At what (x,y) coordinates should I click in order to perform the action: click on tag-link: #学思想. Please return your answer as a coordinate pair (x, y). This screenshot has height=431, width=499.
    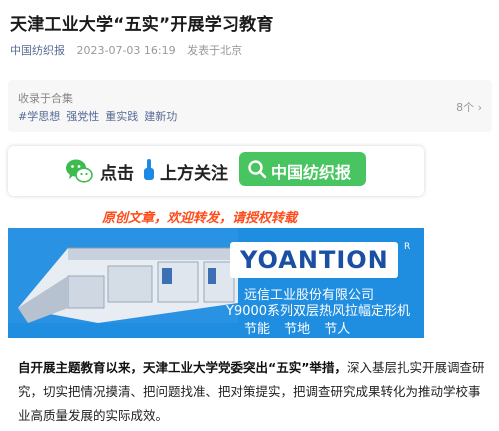
    Looking at the image, I should click on (39, 116).